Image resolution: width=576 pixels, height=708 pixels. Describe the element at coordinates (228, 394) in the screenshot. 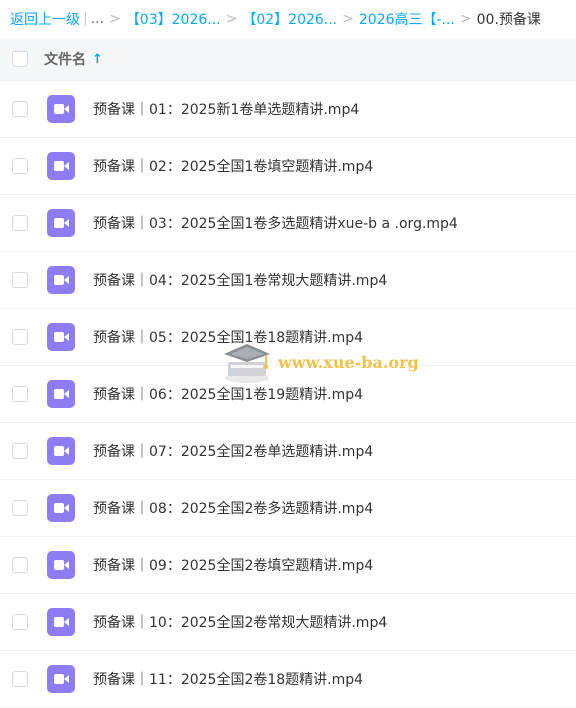

I see `file-name: 预备课｜06：2025全国1卷19题精讲.mp4` at that location.